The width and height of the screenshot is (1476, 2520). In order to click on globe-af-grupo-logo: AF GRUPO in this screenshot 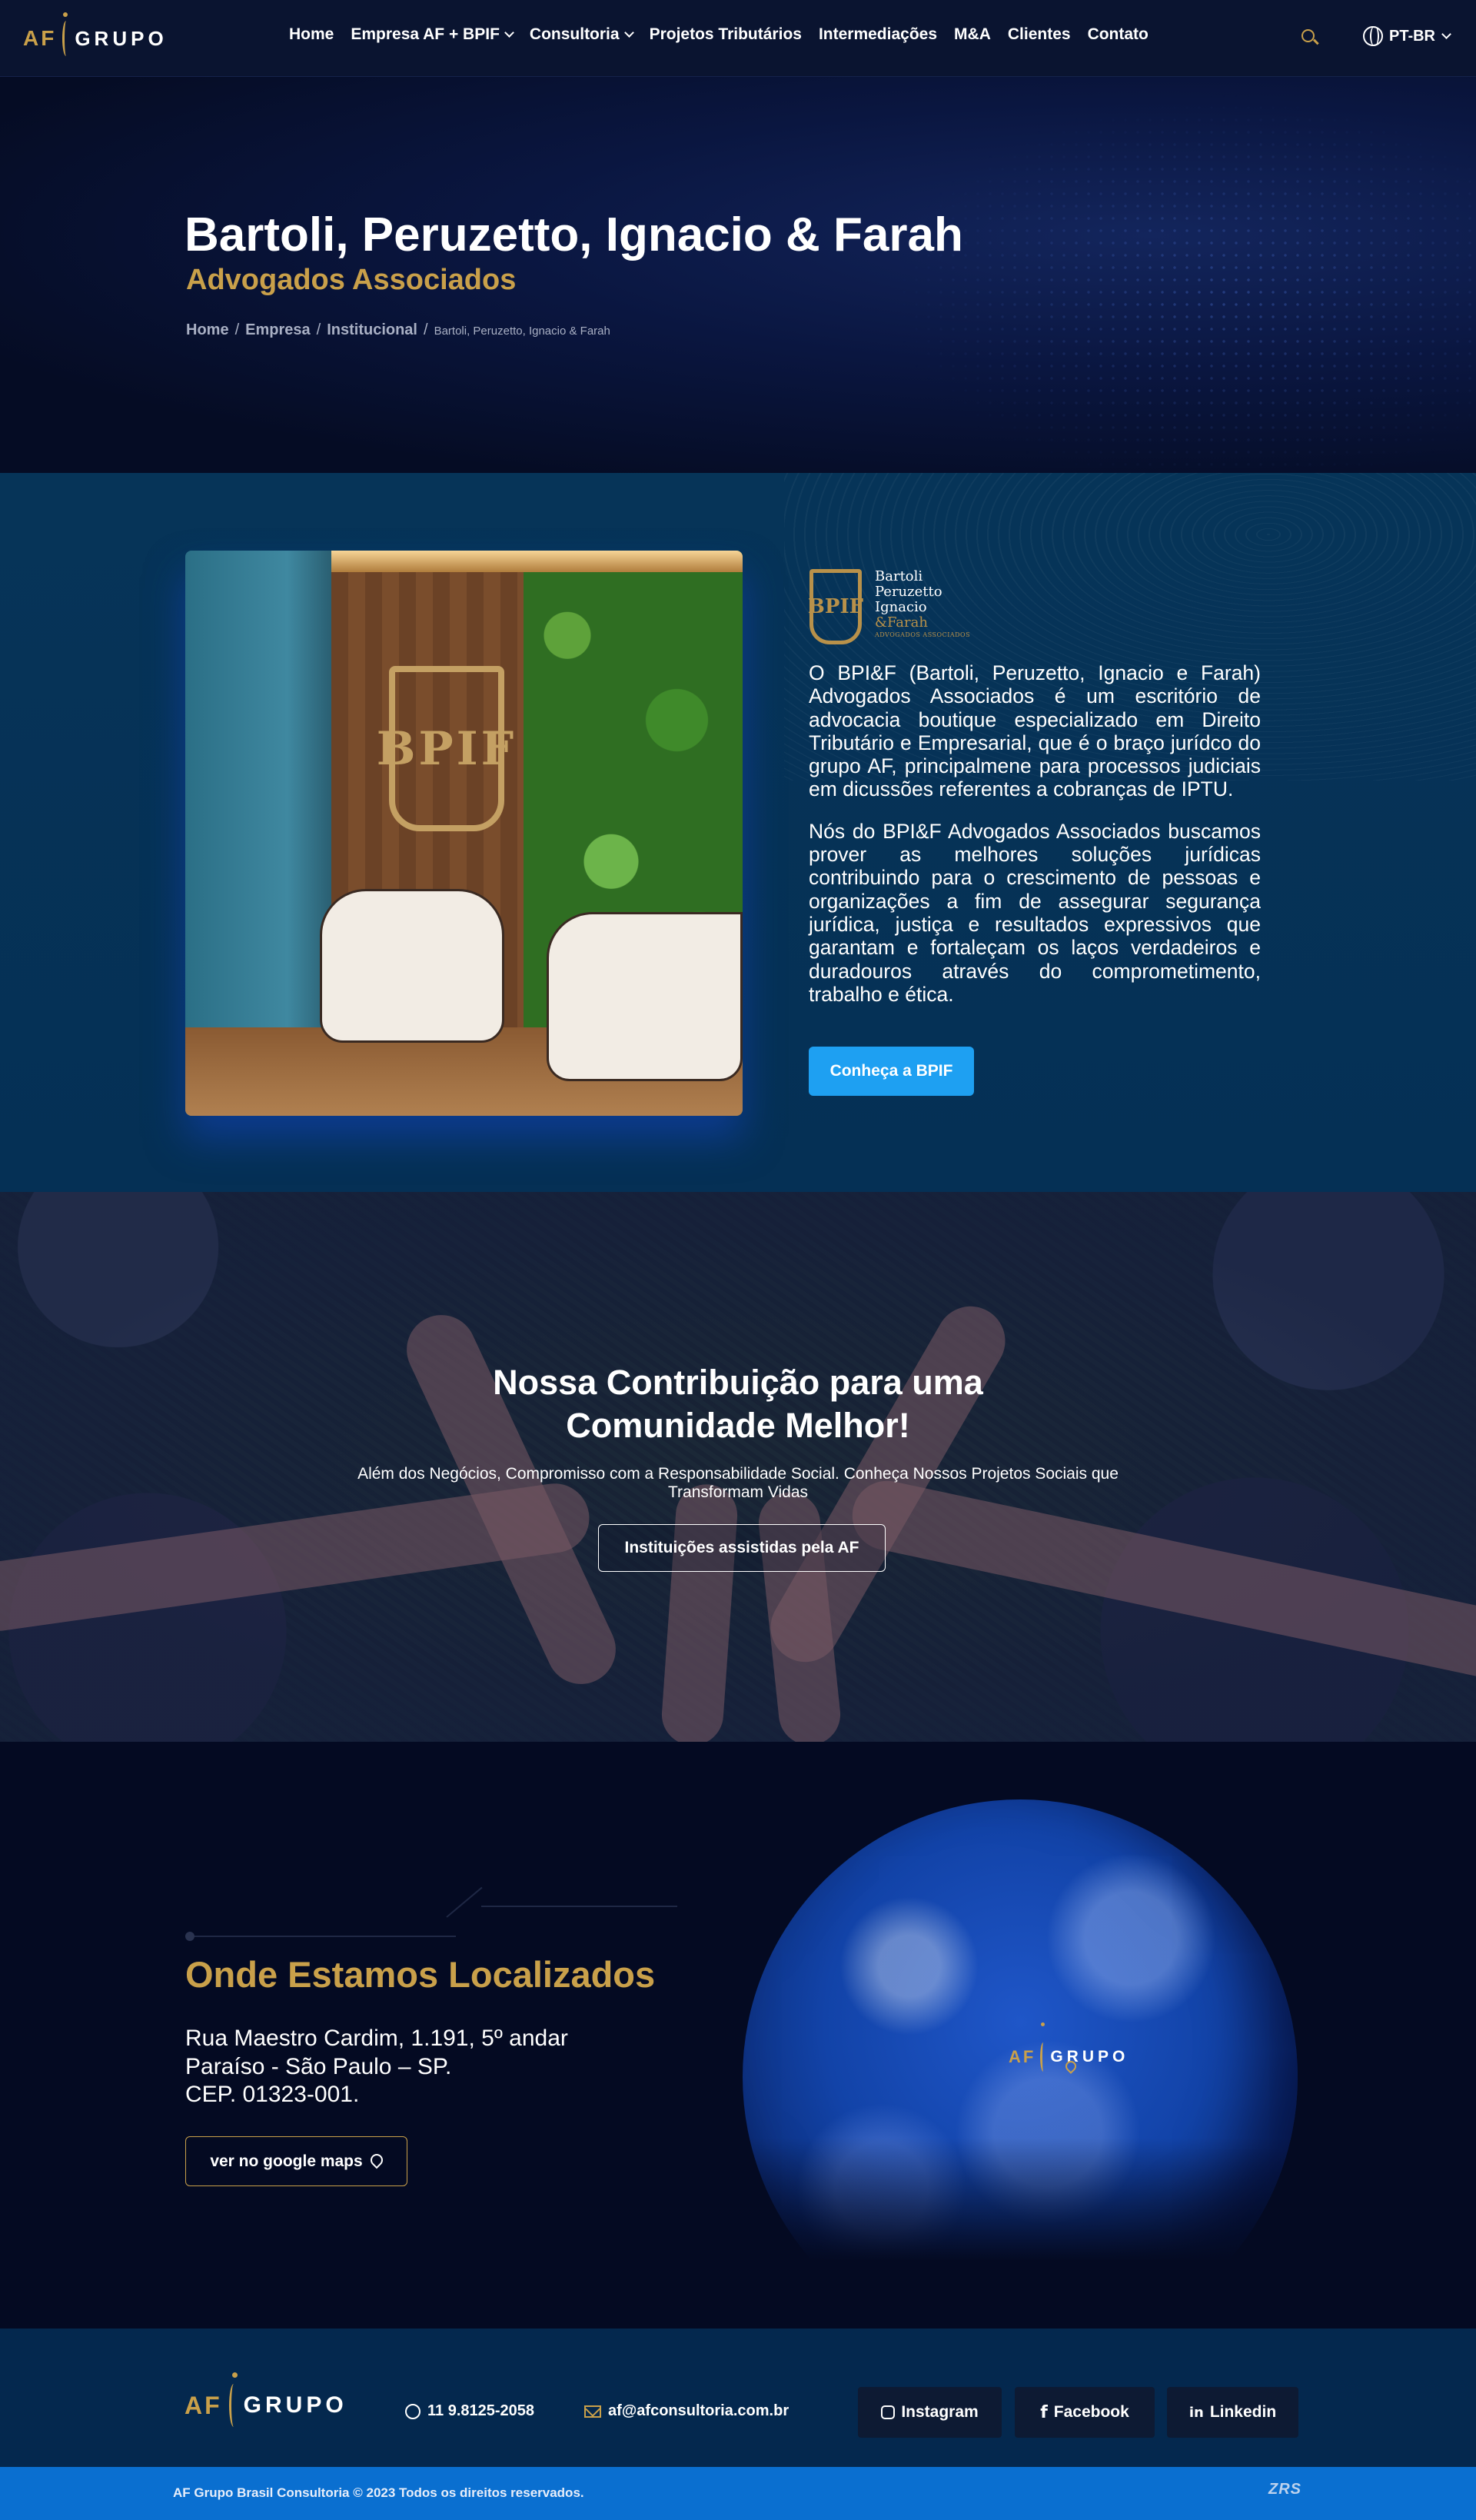, I will do `click(1070, 2055)`.